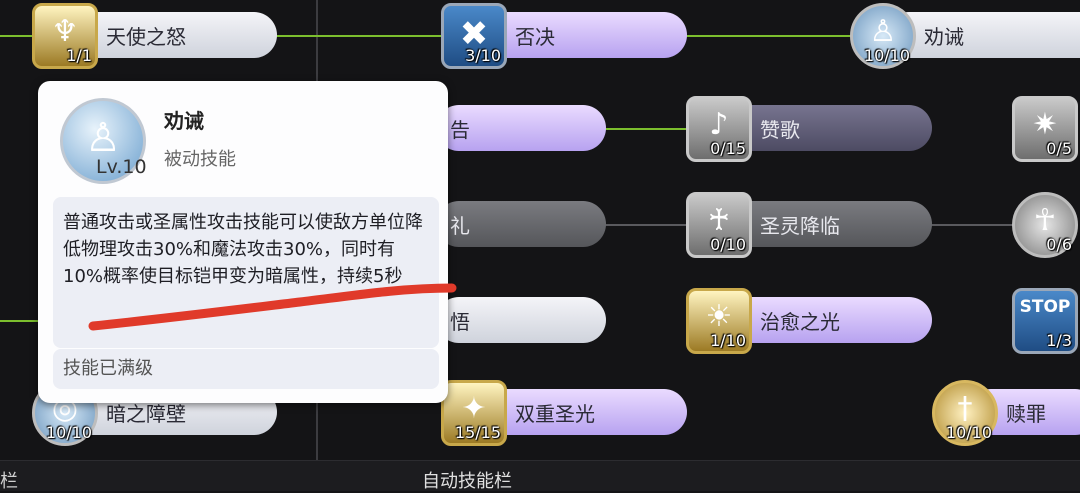 This screenshot has height=493, width=1080. What do you see at coordinates (728, 340) in the screenshot?
I see `skill-level: 1/10` at bounding box center [728, 340].